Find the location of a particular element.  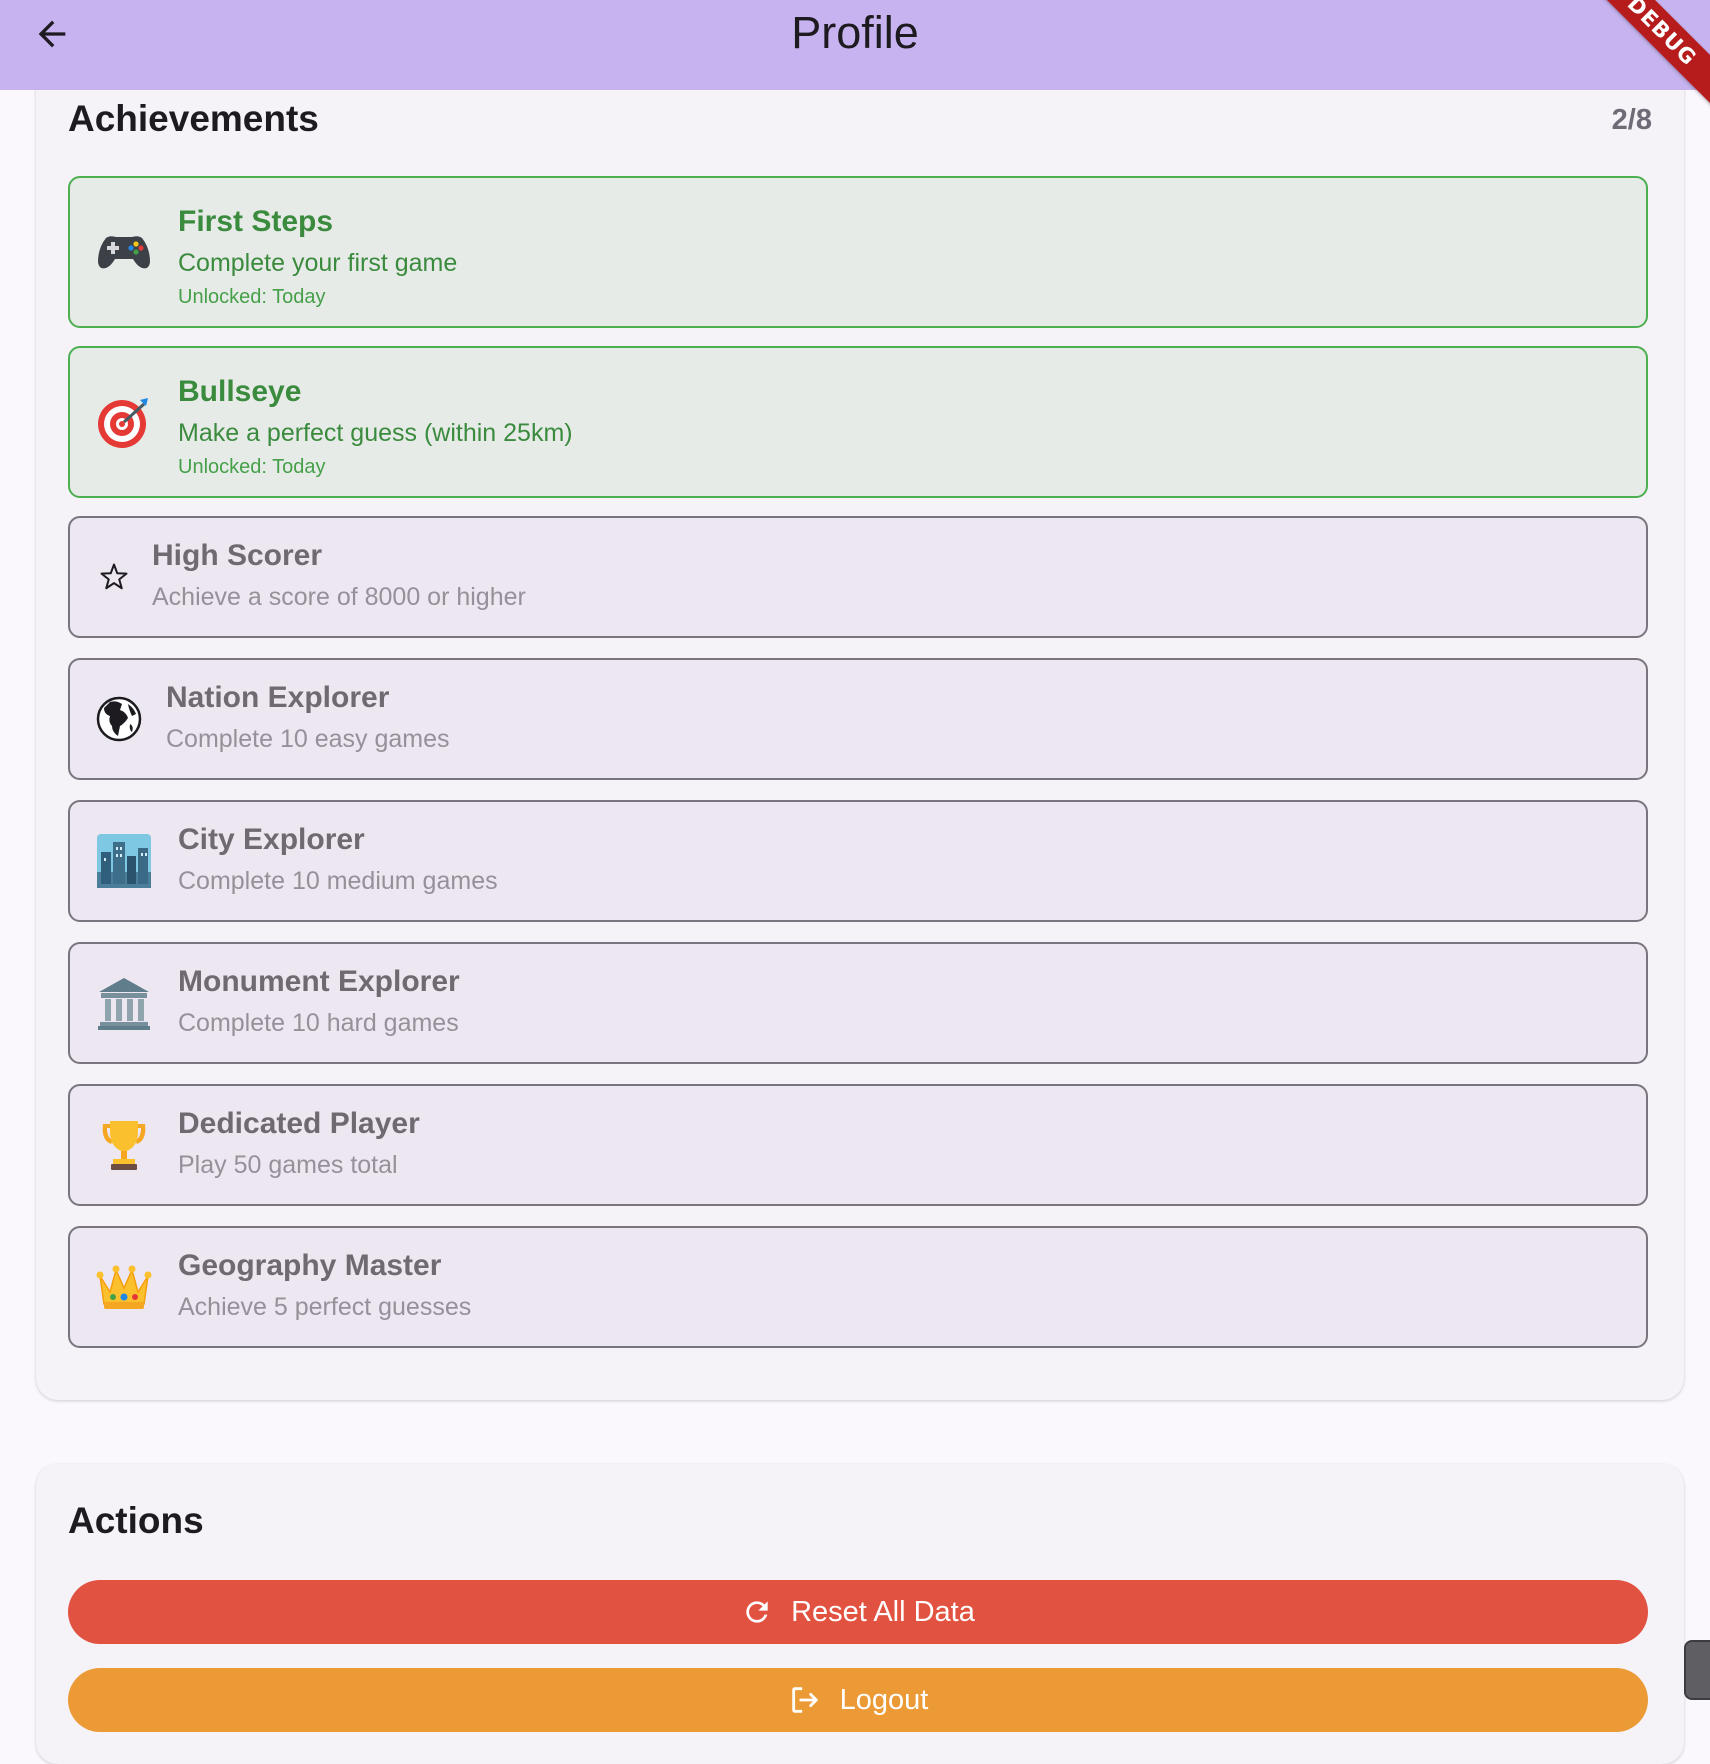

reset-all-data-button: Reset All Data is located at coordinates (858, 1612).